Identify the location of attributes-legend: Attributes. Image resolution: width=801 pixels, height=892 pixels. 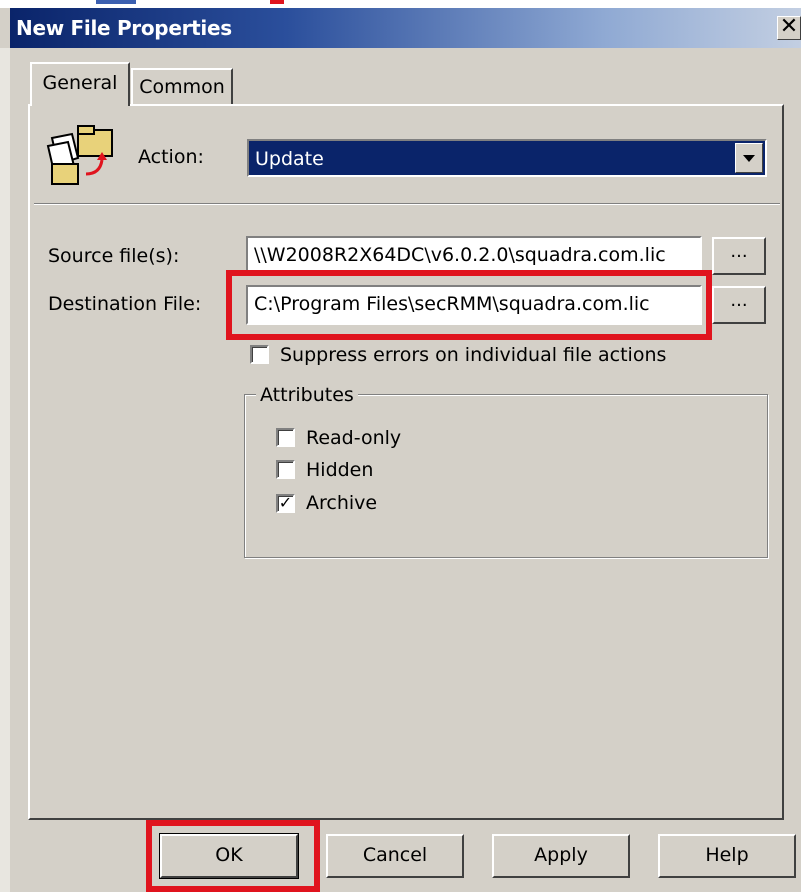
(307, 395).